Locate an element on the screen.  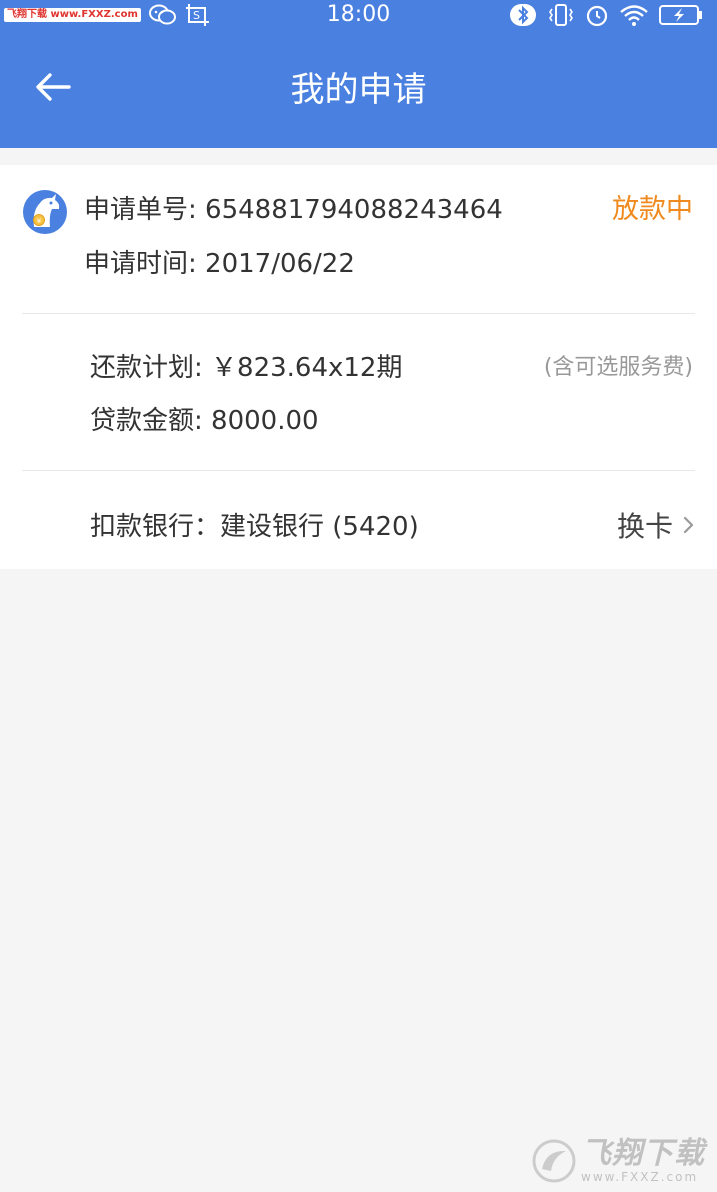
order-number-row: 申请单号: 654881794088243464 is located at coordinates (293, 210).